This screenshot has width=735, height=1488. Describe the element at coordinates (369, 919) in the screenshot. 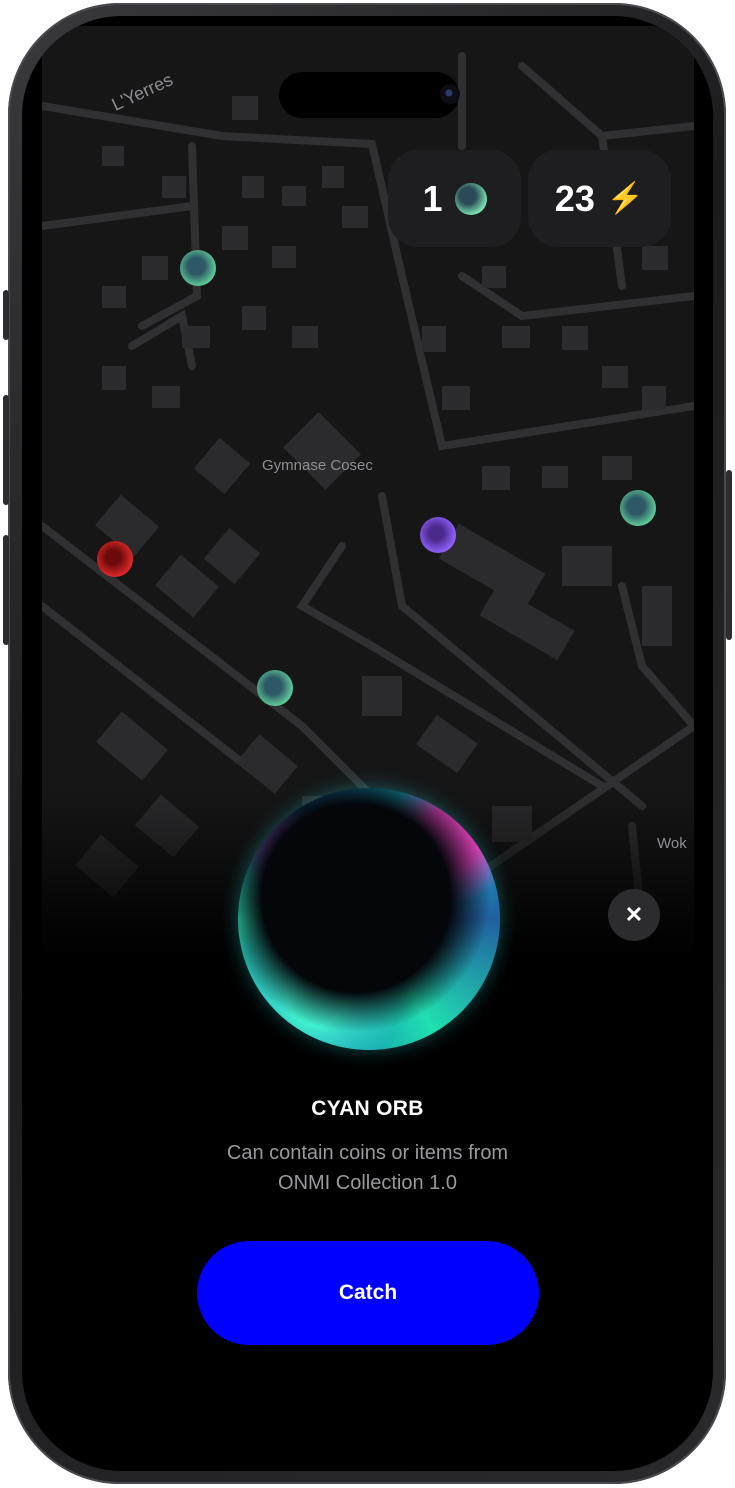

I see `cyan-orb-image` at that location.